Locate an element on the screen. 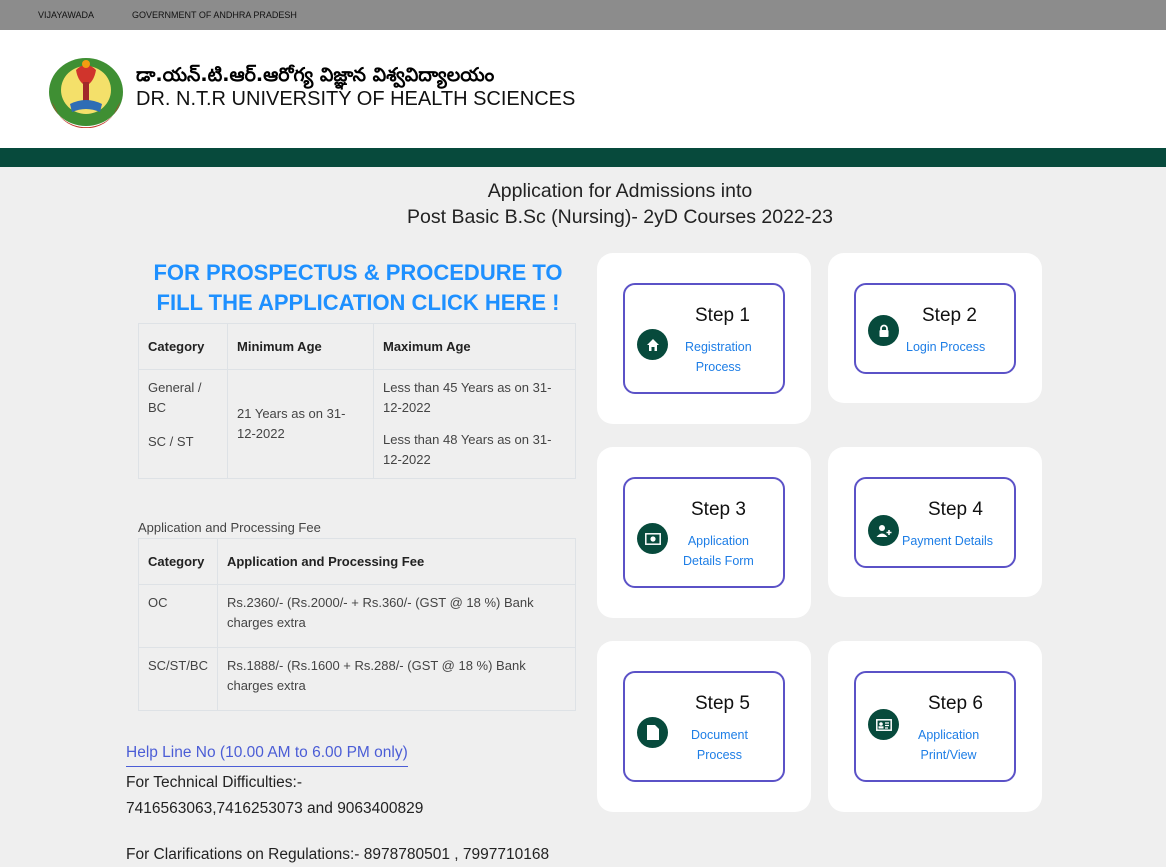 Image resolution: width=1166 pixels, height=867 pixels. fee-category-cell: SC/ST/BC is located at coordinates (178, 679).